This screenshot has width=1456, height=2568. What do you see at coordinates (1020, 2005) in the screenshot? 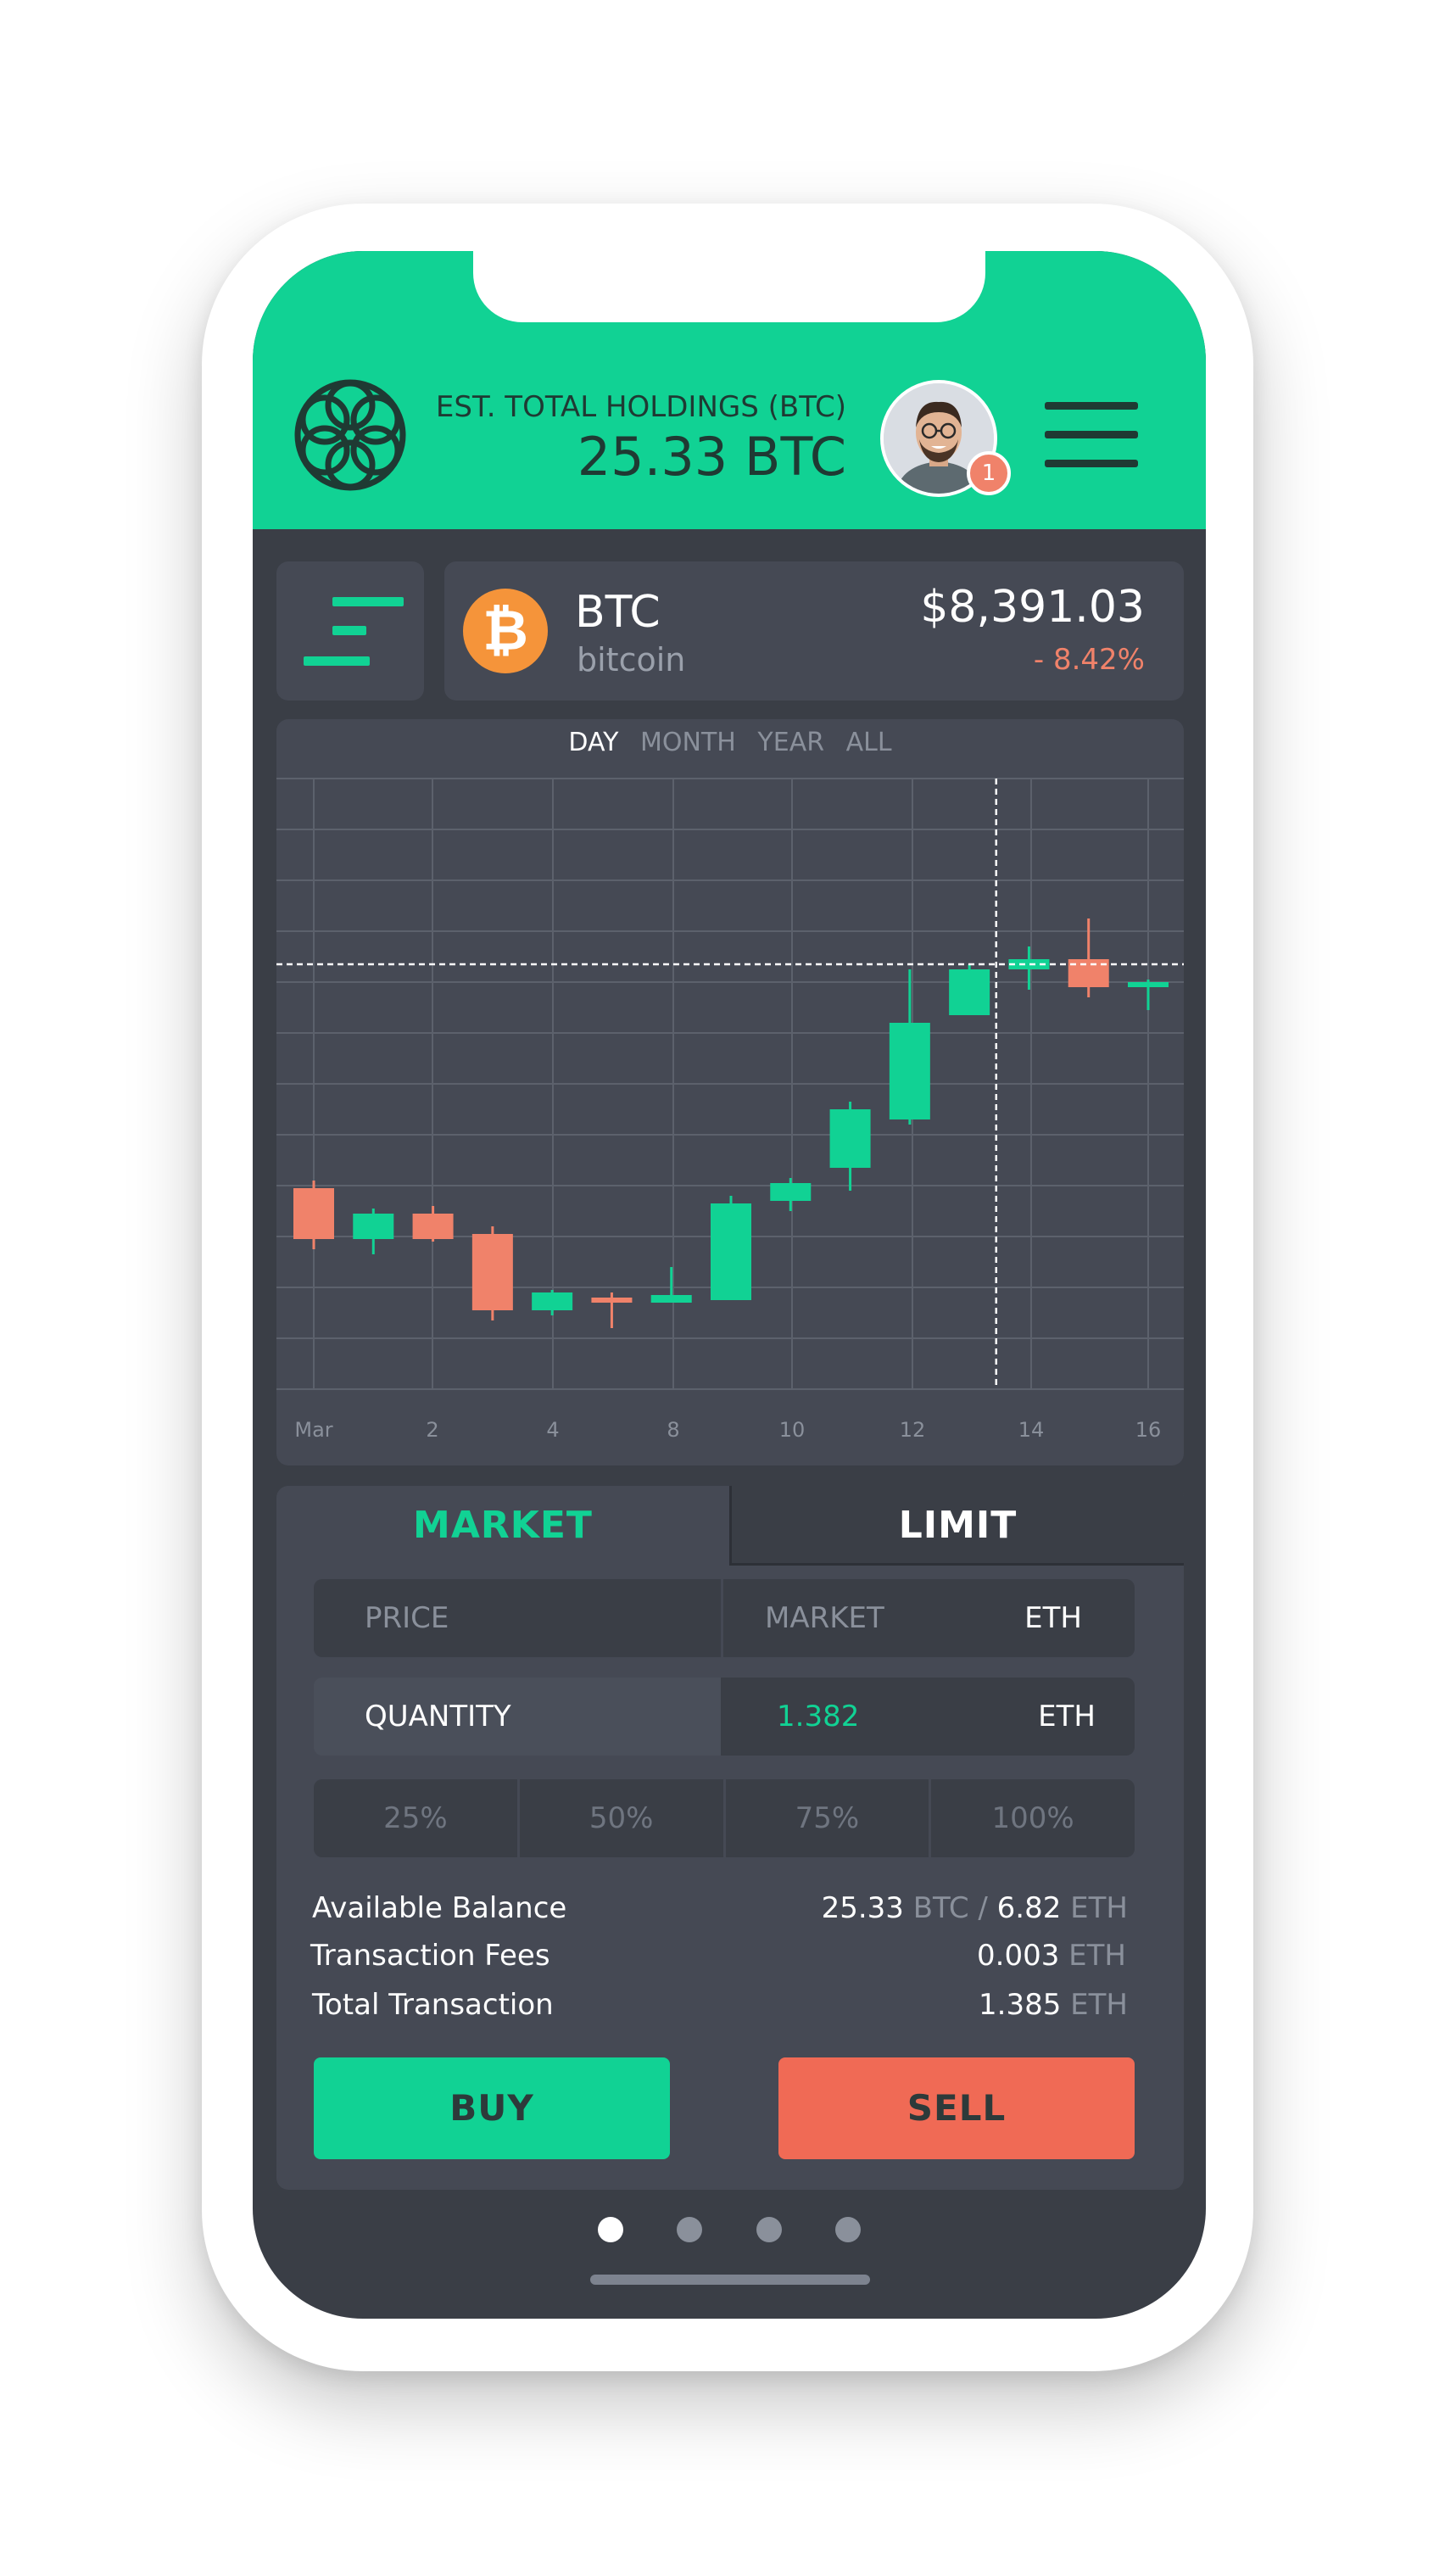
I see `total-amount: 1.385` at bounding box center [1020, 2005].